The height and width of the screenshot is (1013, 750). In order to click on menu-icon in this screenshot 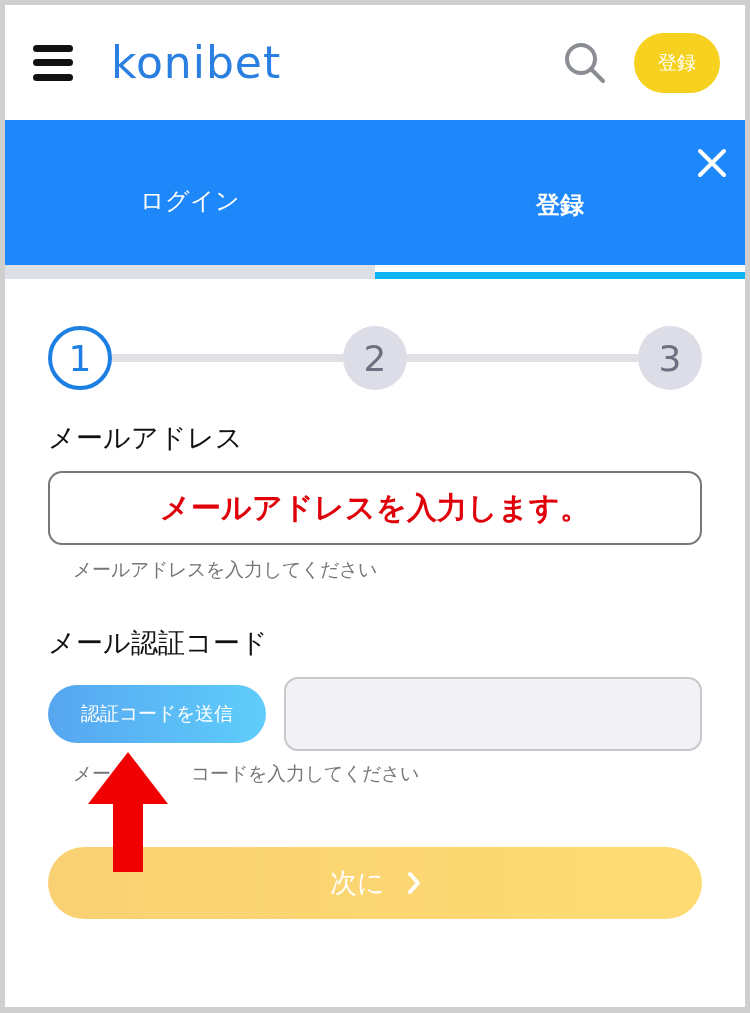, I will do `click(53, 62)`.